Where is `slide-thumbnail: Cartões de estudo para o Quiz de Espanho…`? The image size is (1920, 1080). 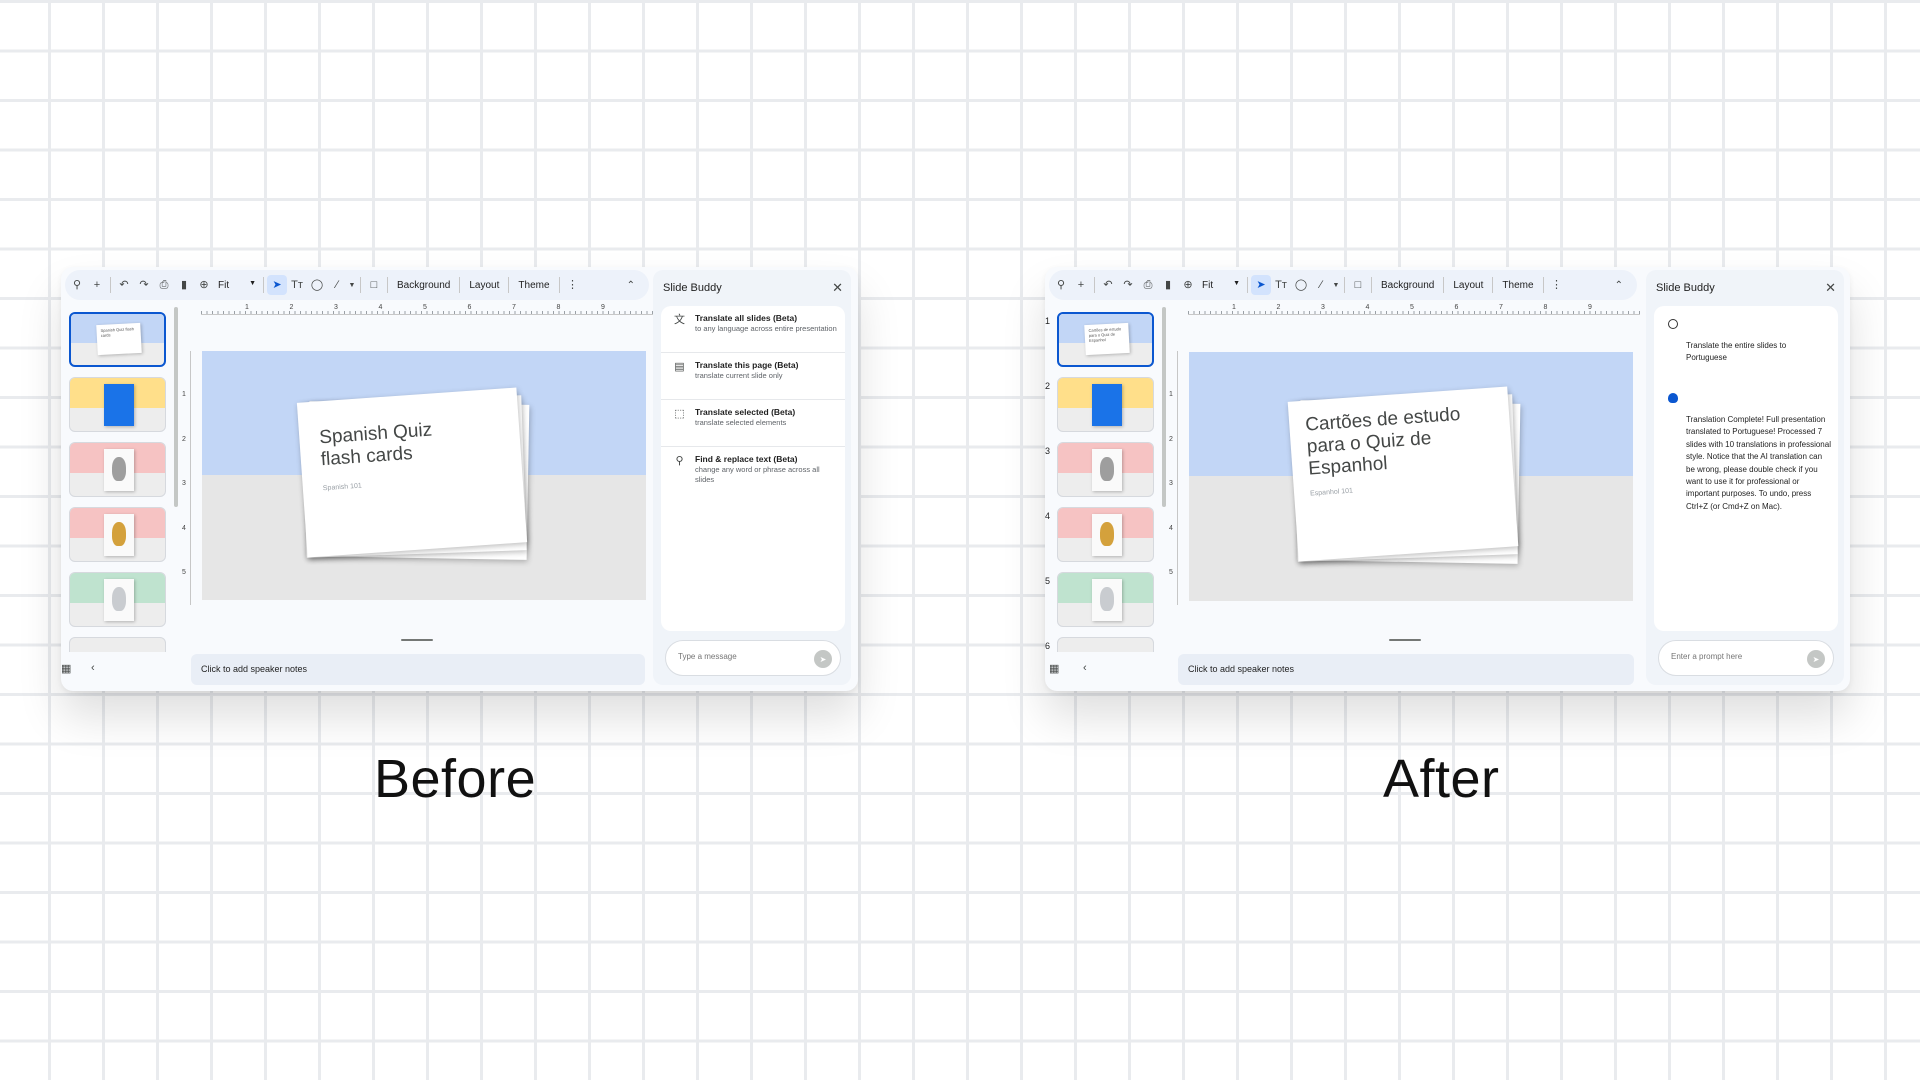 slide-thumbnail: Cartões de estudo para o Quiz de Espanho… is located at coordinates (1105, 339).